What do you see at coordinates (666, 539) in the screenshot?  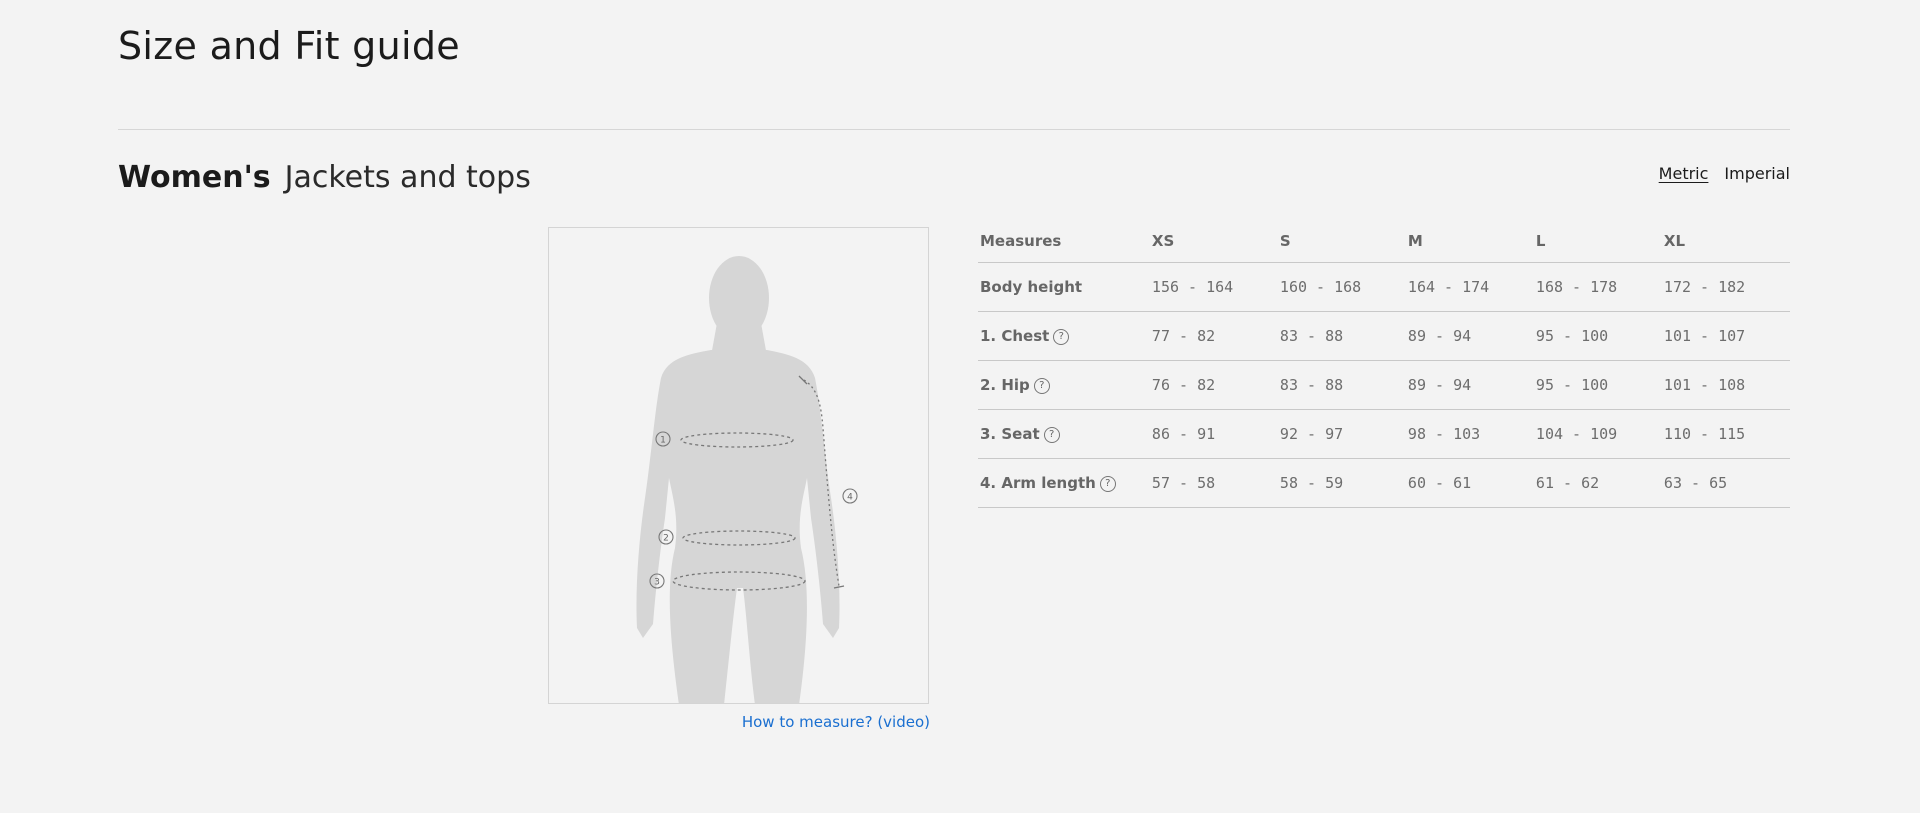 I see `marker-2-label: 2` at bounding box center [666, 539].